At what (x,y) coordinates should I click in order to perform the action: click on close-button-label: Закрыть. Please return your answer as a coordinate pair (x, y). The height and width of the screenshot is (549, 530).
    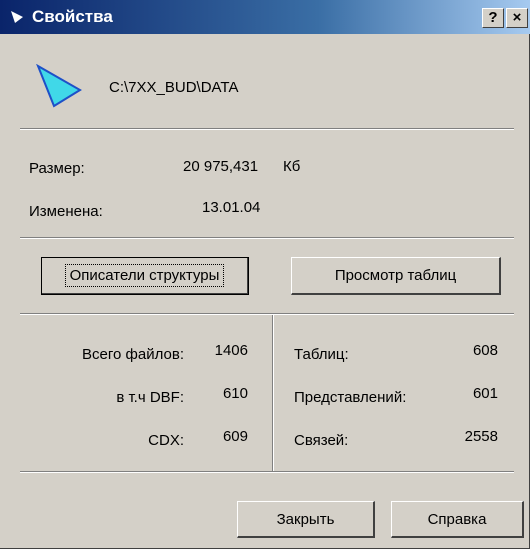
    Looking at the image, I should click on (305, 519).